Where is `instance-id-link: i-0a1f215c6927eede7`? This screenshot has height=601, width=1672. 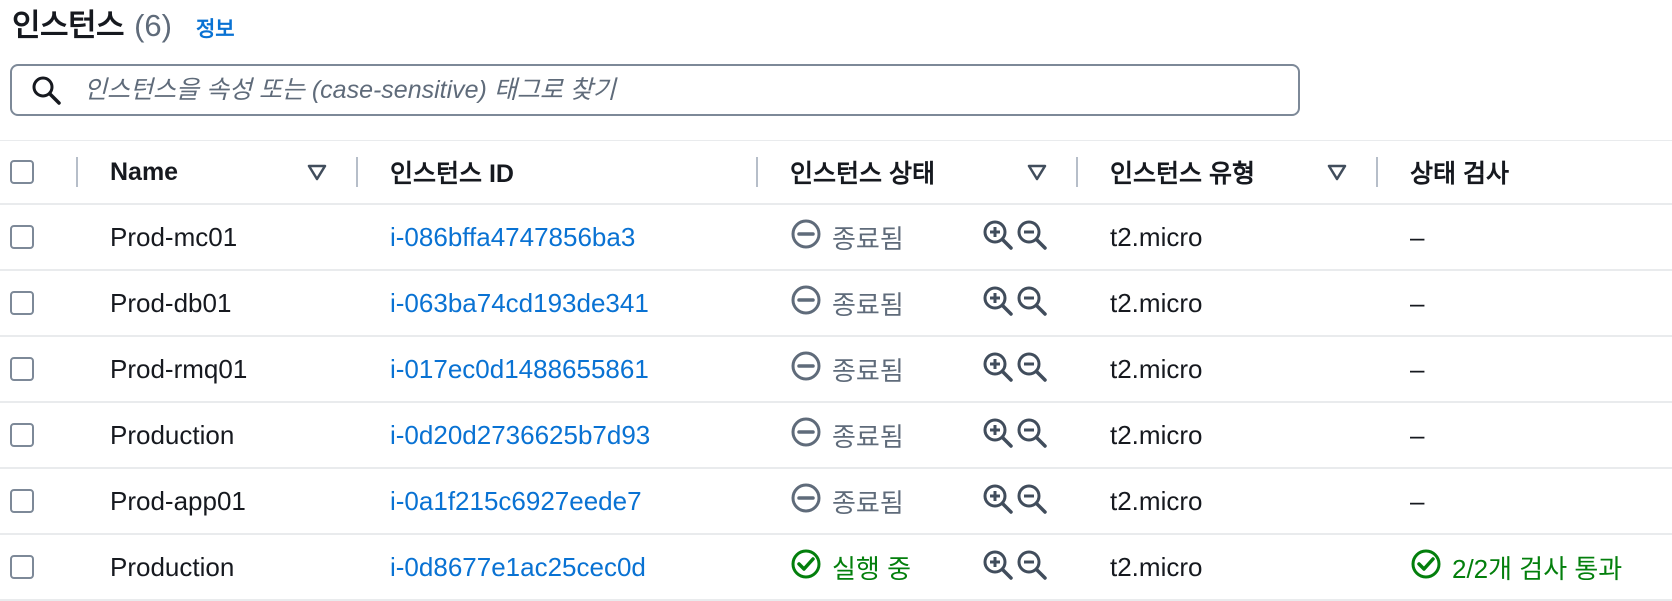 instance-id-link: i-0a1f215c6927eede7 is located at coordinates (516, 501).